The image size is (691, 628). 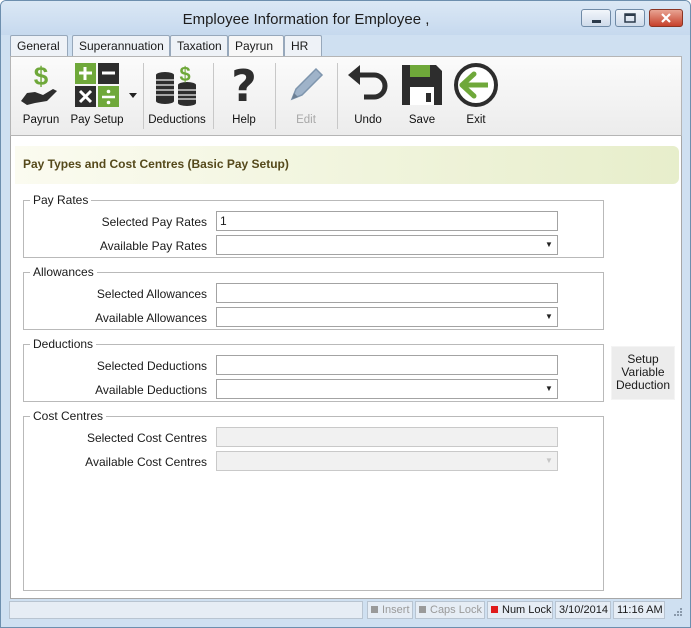 I want to click on maximize-button, so click(x=630, y=18).